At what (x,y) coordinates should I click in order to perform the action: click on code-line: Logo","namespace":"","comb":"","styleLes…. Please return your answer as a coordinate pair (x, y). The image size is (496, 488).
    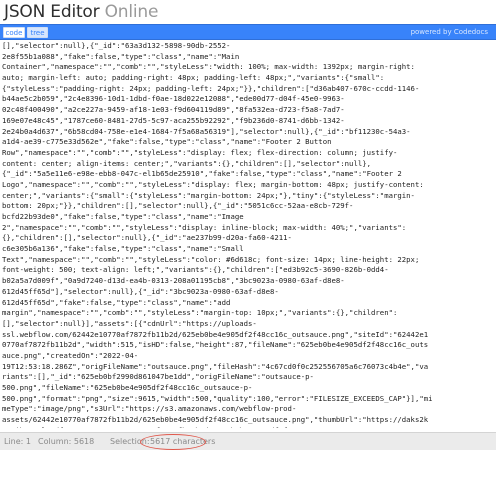
    Looking at the image, I should click on (213, 184).